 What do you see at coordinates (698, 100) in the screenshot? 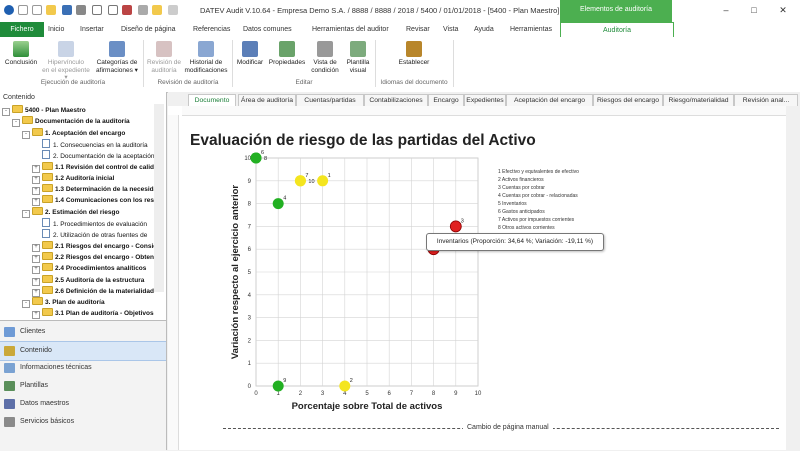
I see `doc-tab: Riesgo/materialidad` at bounding box center [698, 100].